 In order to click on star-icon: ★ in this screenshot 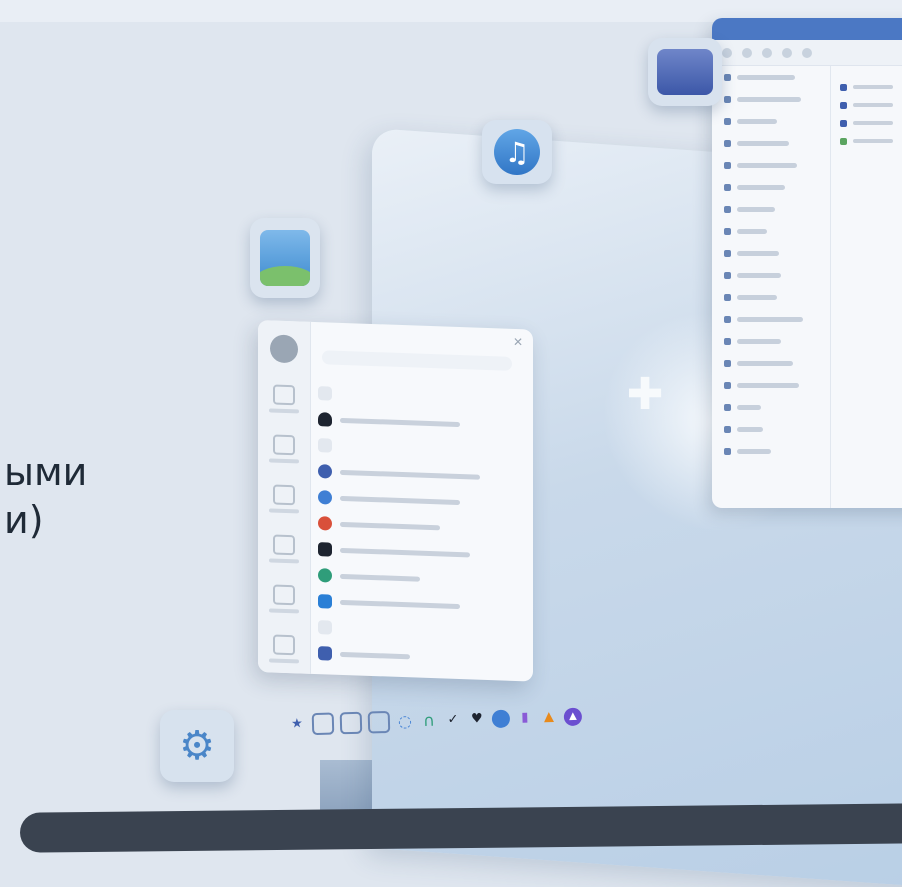, I will do `click(297, 724)`.